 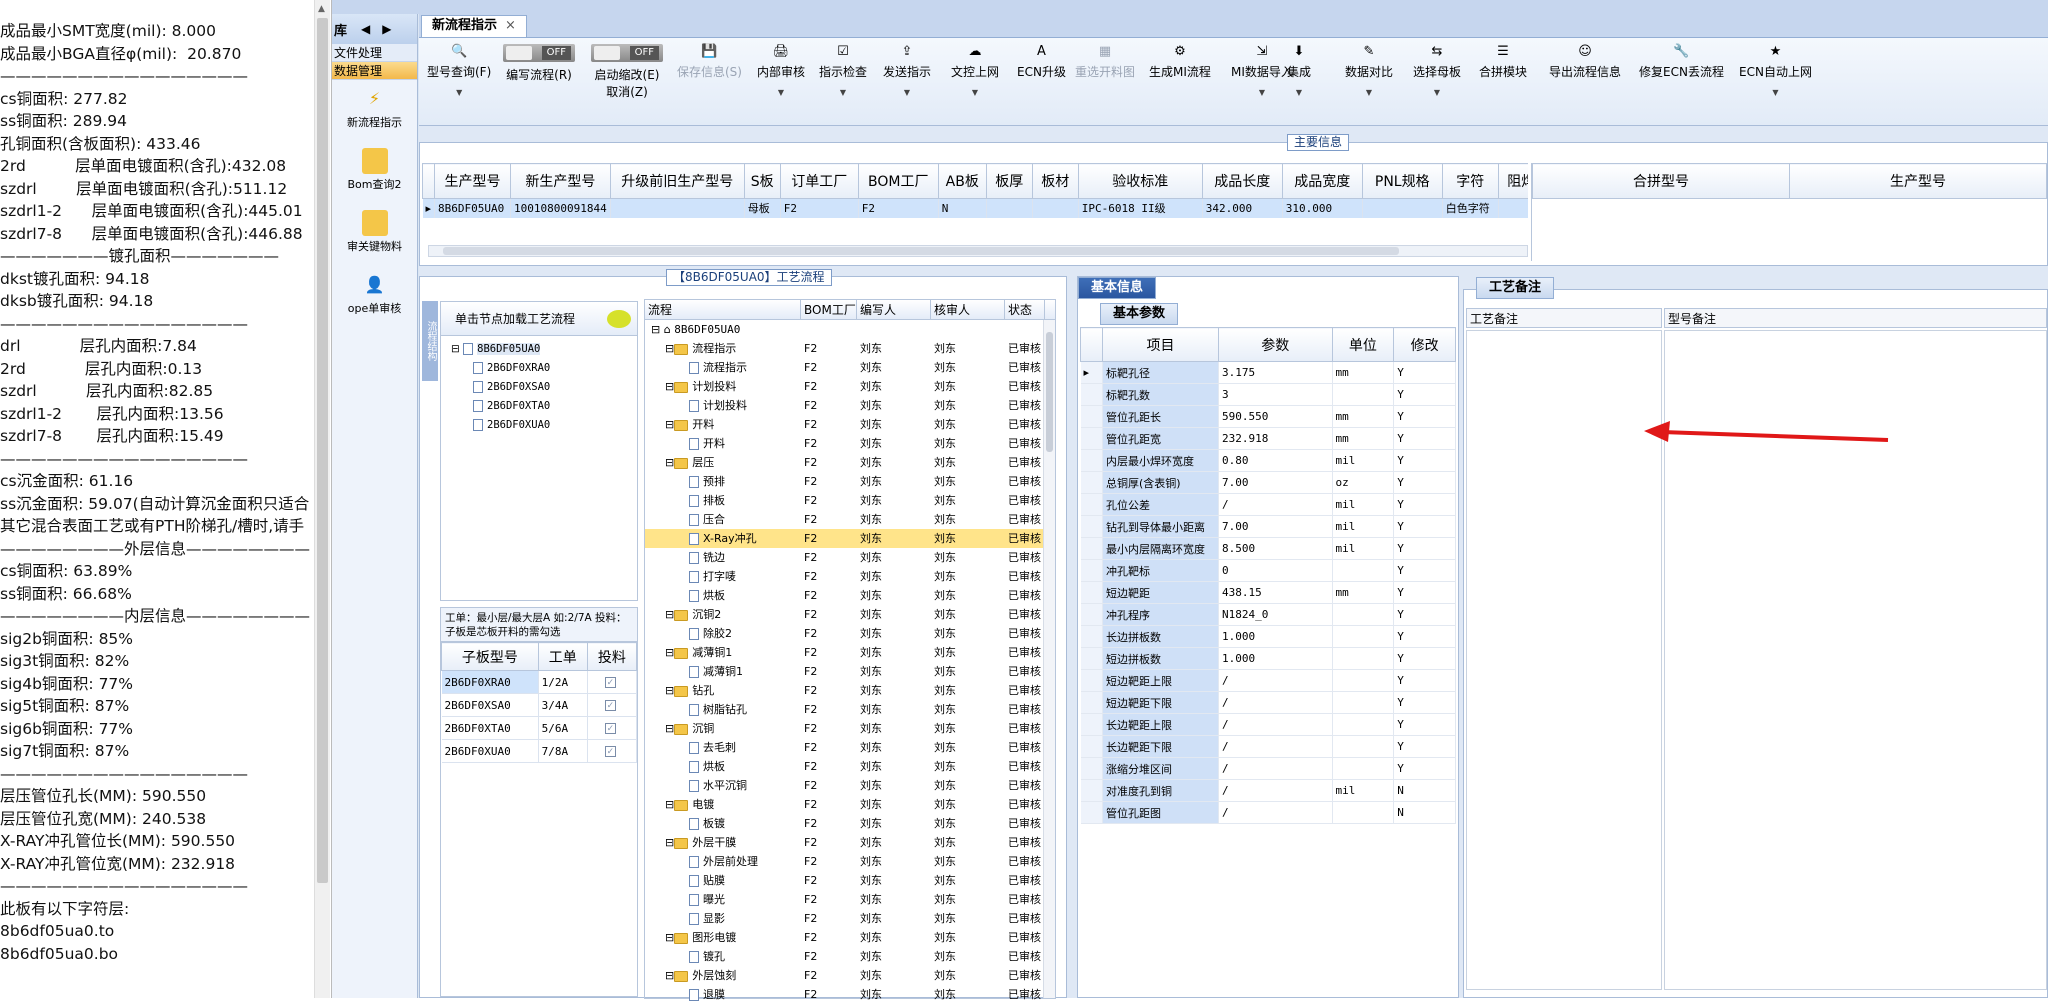 What do you see at coordinates (1275, 416) in the screenshot?
I see `param-value: 590.550` at bounding box center [1275, 416].